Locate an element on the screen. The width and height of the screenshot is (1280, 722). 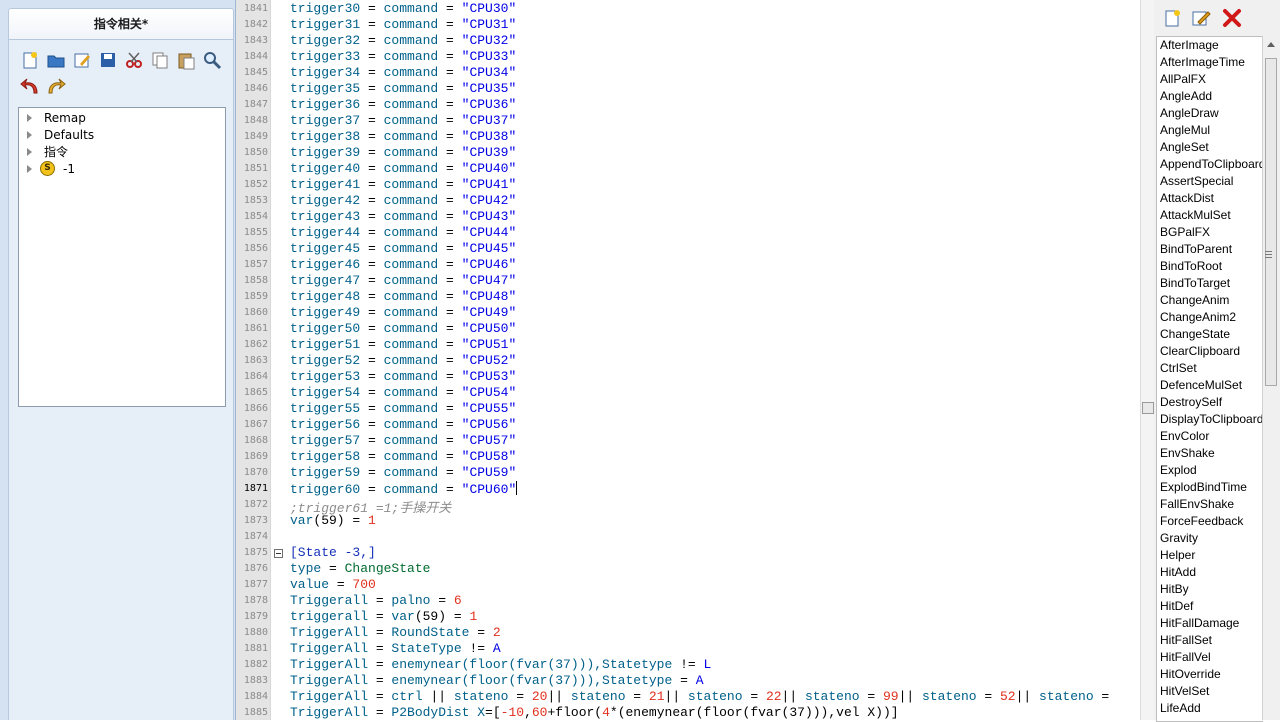
list-item: DisplayToClipboard is located at coordinates (1210, 419).